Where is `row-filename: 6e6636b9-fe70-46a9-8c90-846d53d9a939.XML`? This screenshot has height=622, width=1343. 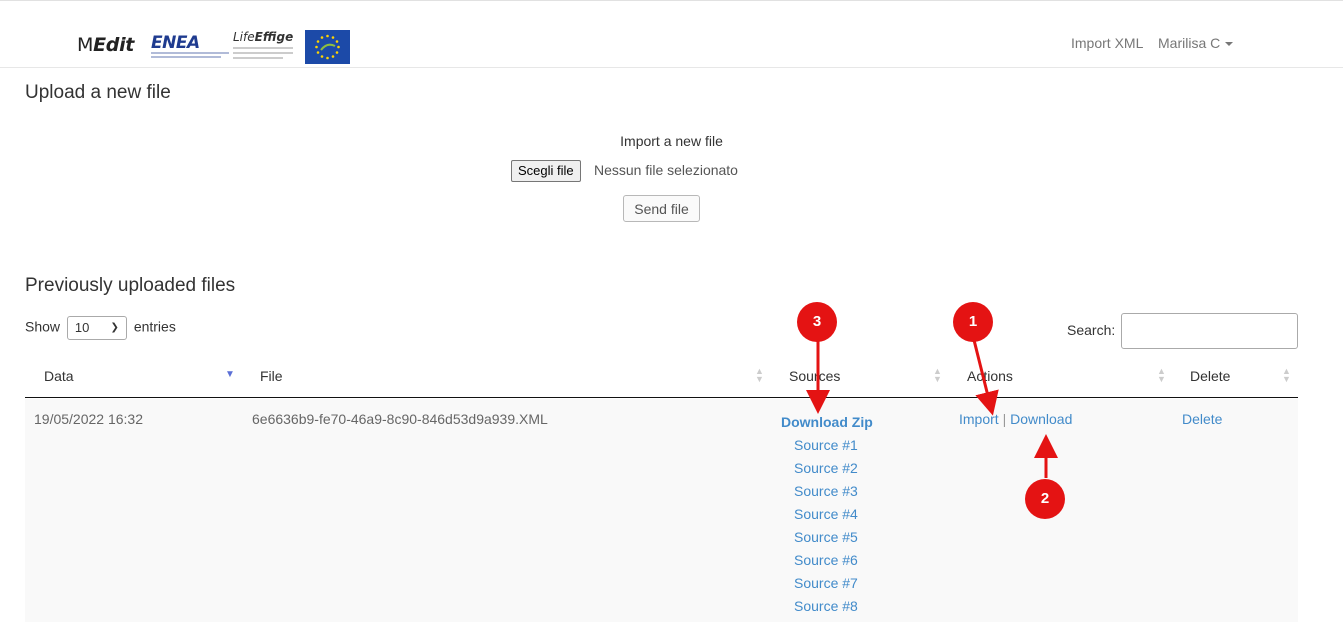
row-filename: 6e6636b9-fe70-46a9-8c90-846d53d9a939.XML is located at coordinates (400, 419).